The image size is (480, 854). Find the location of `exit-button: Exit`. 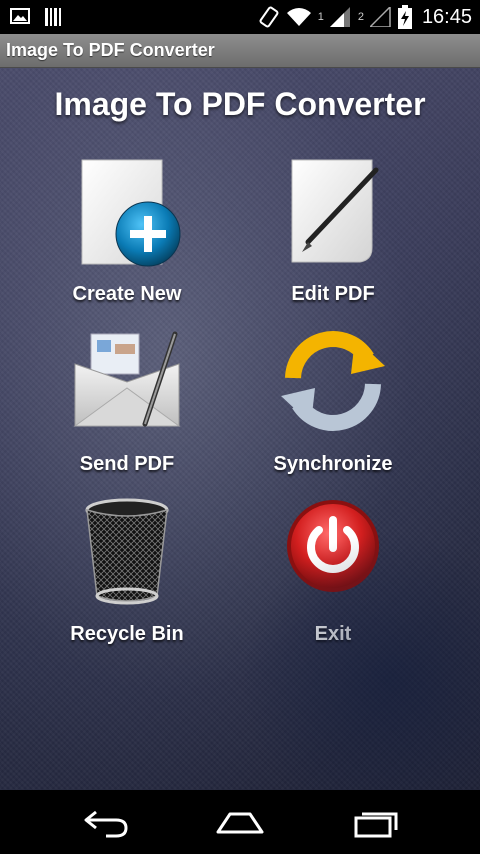

exit-button: Exit is located at coordinates (333, 571).